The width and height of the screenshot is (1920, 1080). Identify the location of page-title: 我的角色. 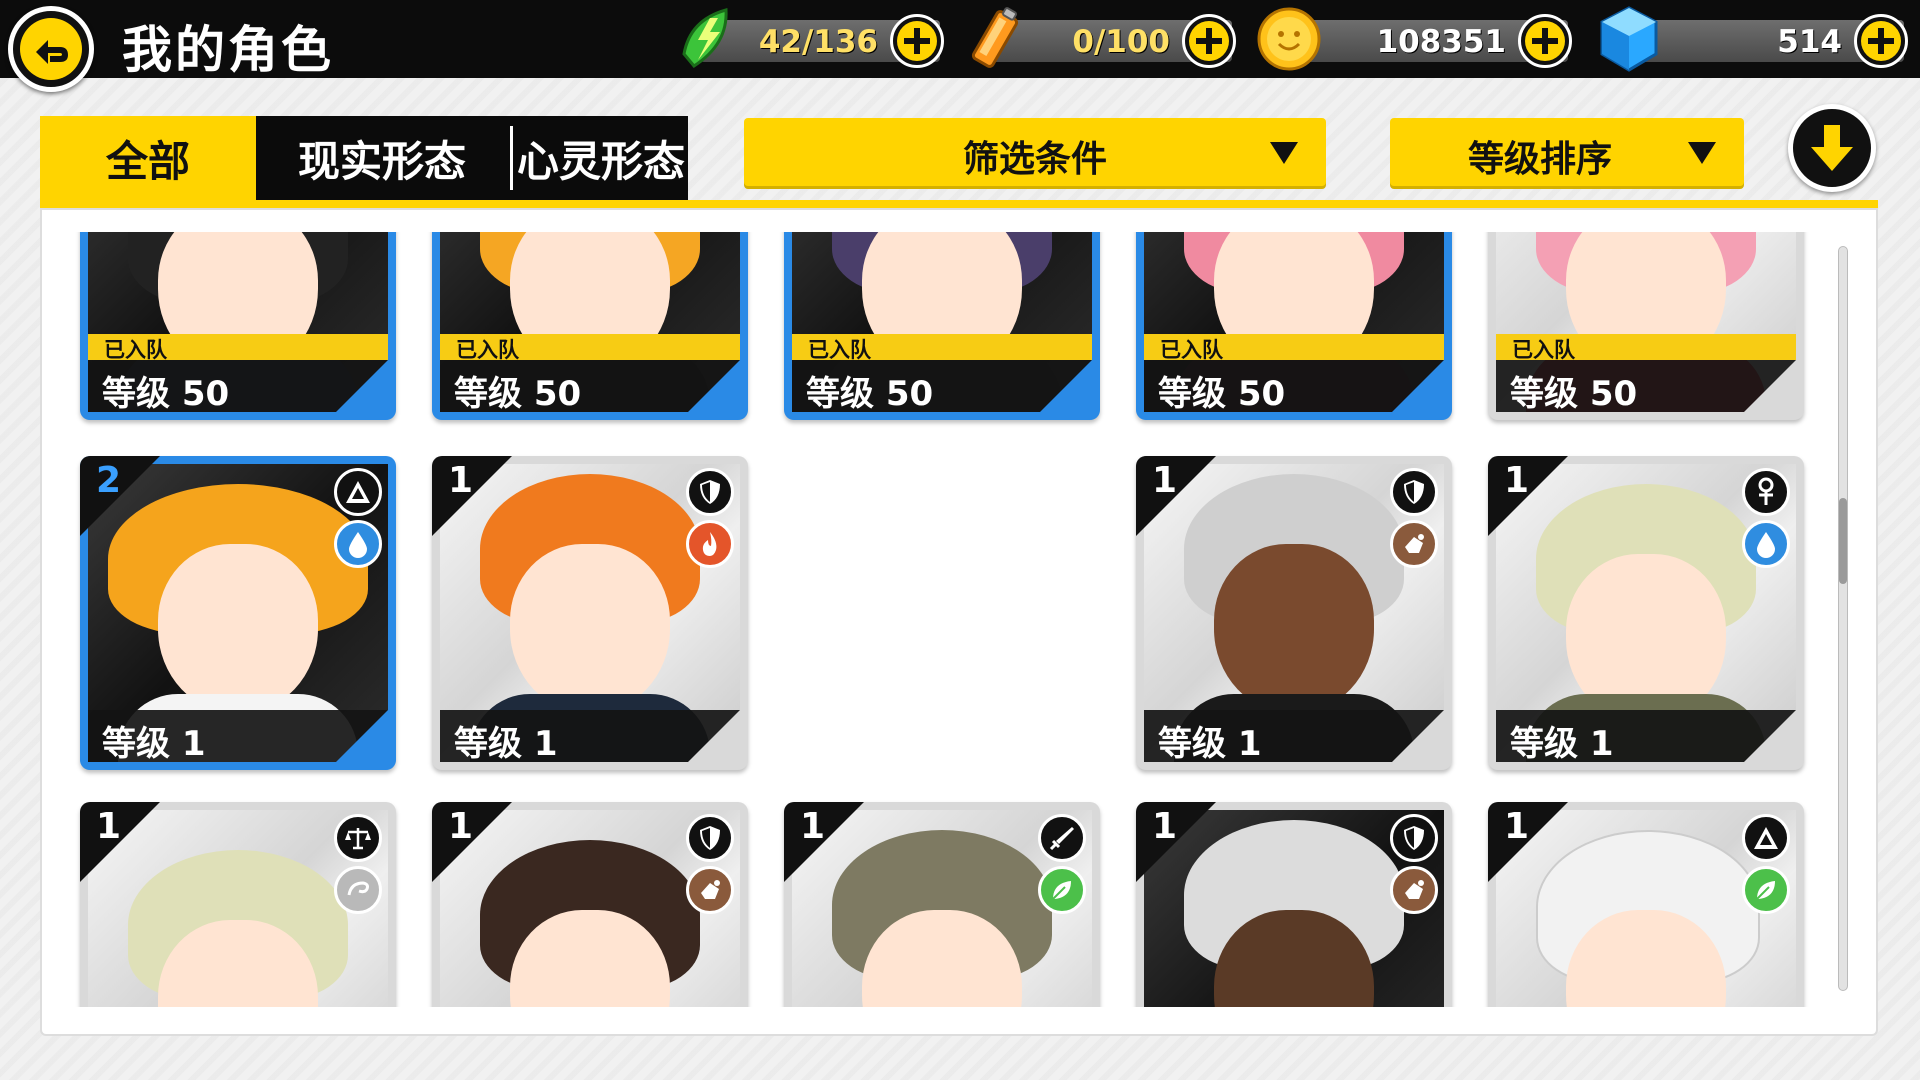
(228, 50).